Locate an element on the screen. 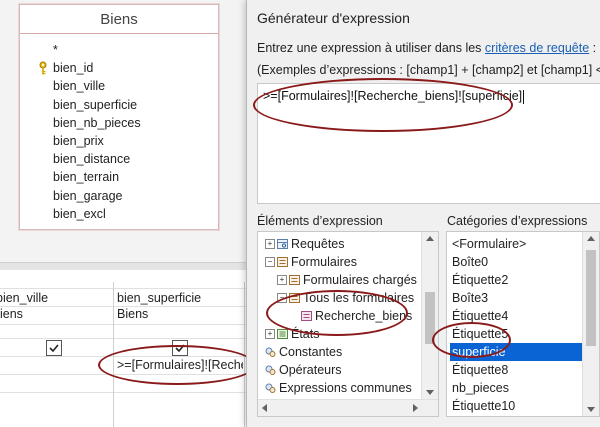 The width and height of the screenshot is (600, 427). field-item: bien_terrain is located at coordinates (80, 177).